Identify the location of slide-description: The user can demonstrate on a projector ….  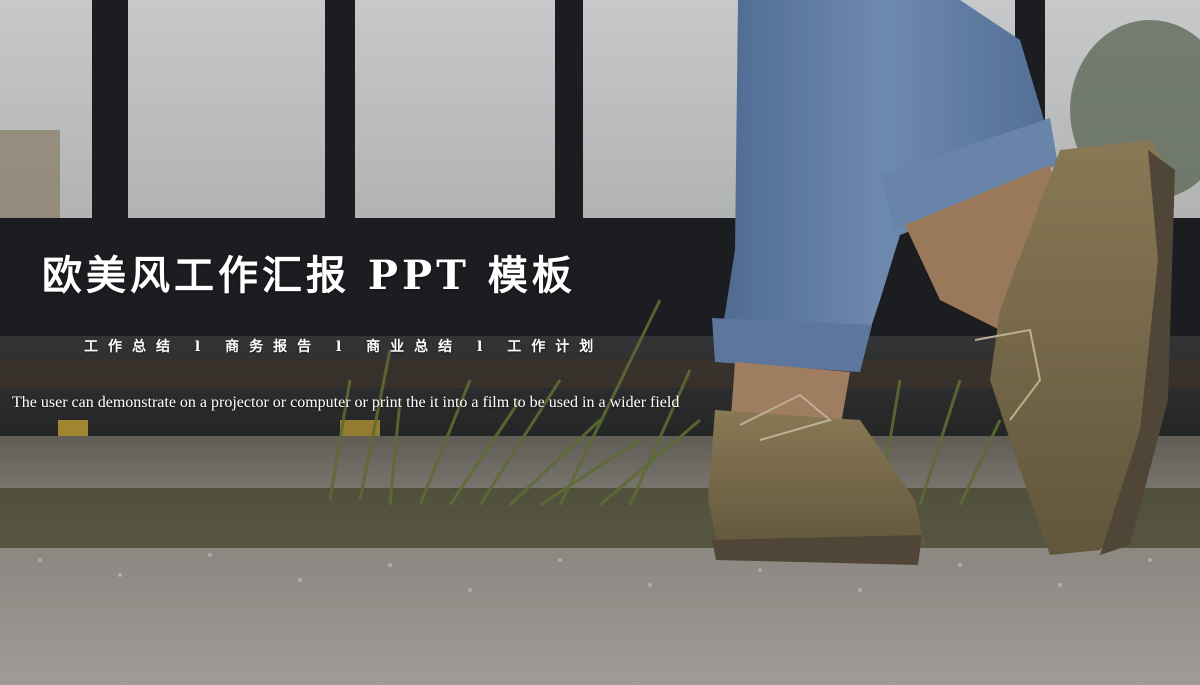
(346, 402).